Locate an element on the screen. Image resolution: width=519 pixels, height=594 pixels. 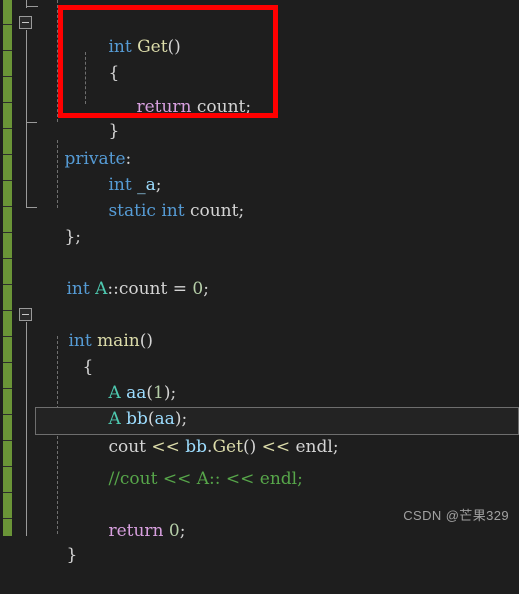
code-line: return 0; is located at coordinates (130, 516).